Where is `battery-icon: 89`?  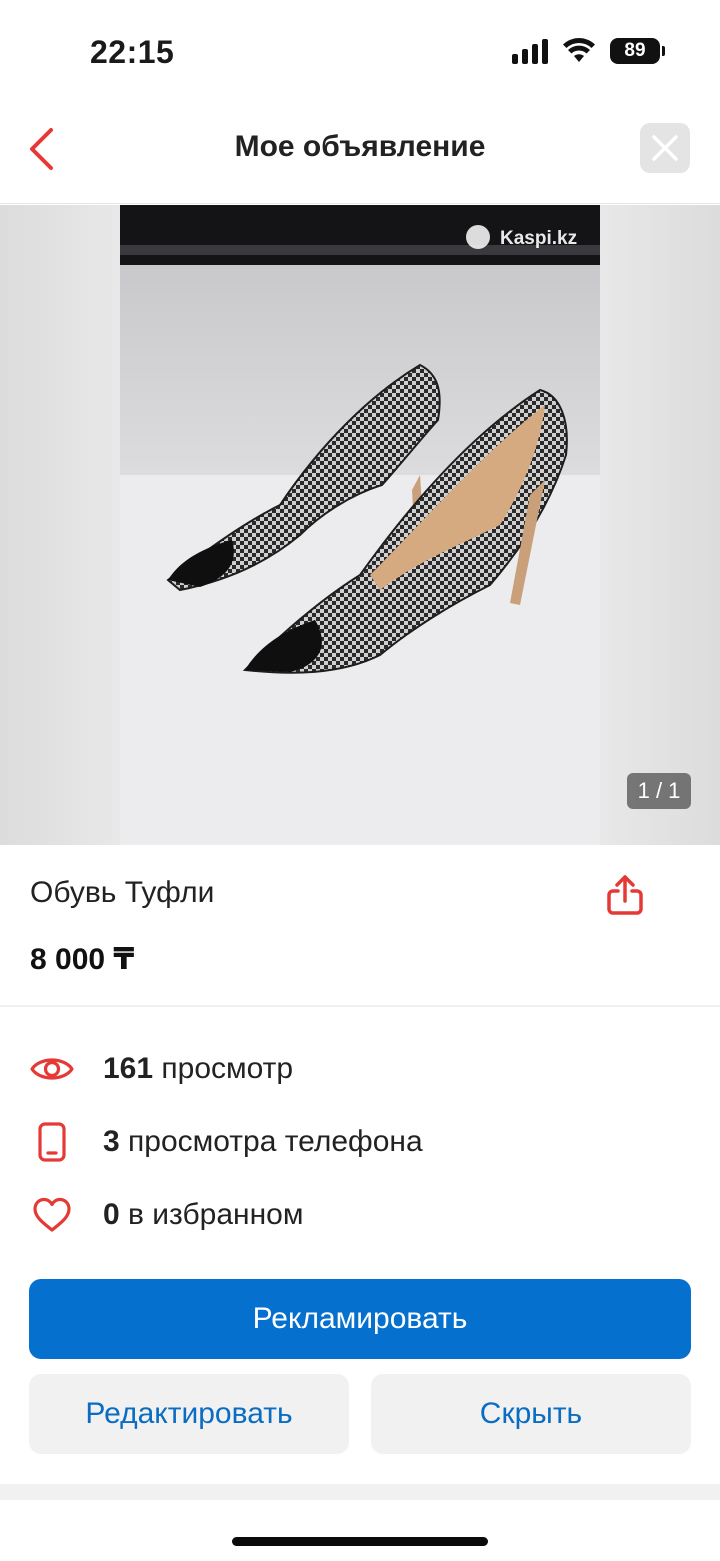
battery-icon: 89 is located at coordinates (637, 51).